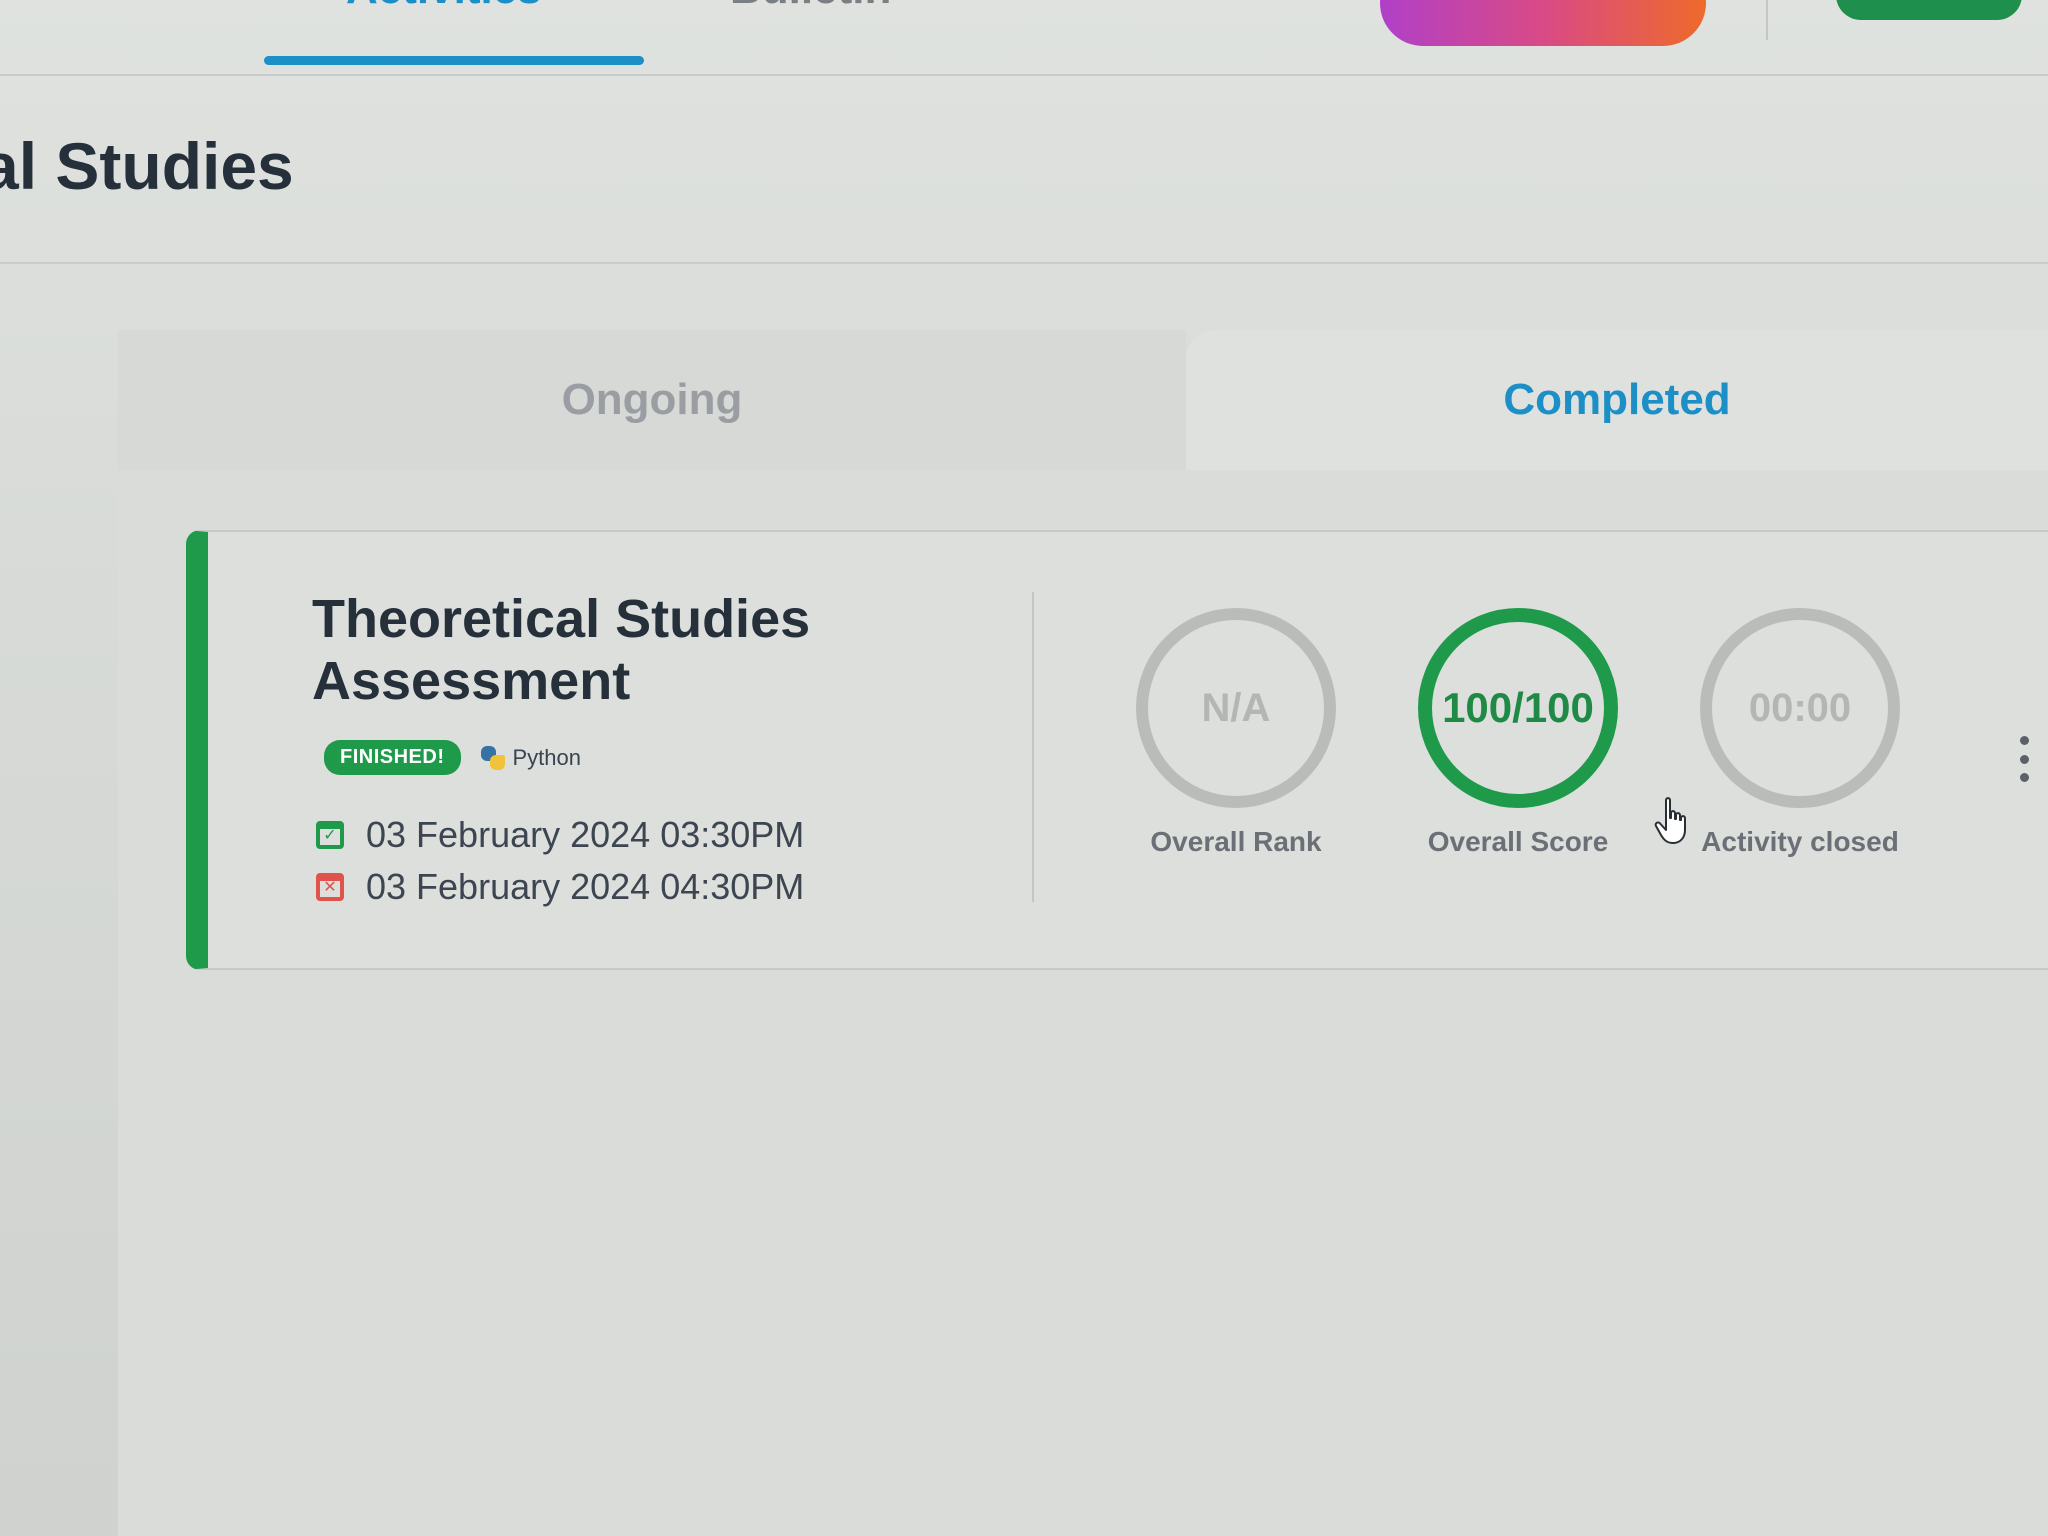 The image size is (2048, 1536). I want to click on status-tabs: Ongoing Completed, so click(1083, 400).